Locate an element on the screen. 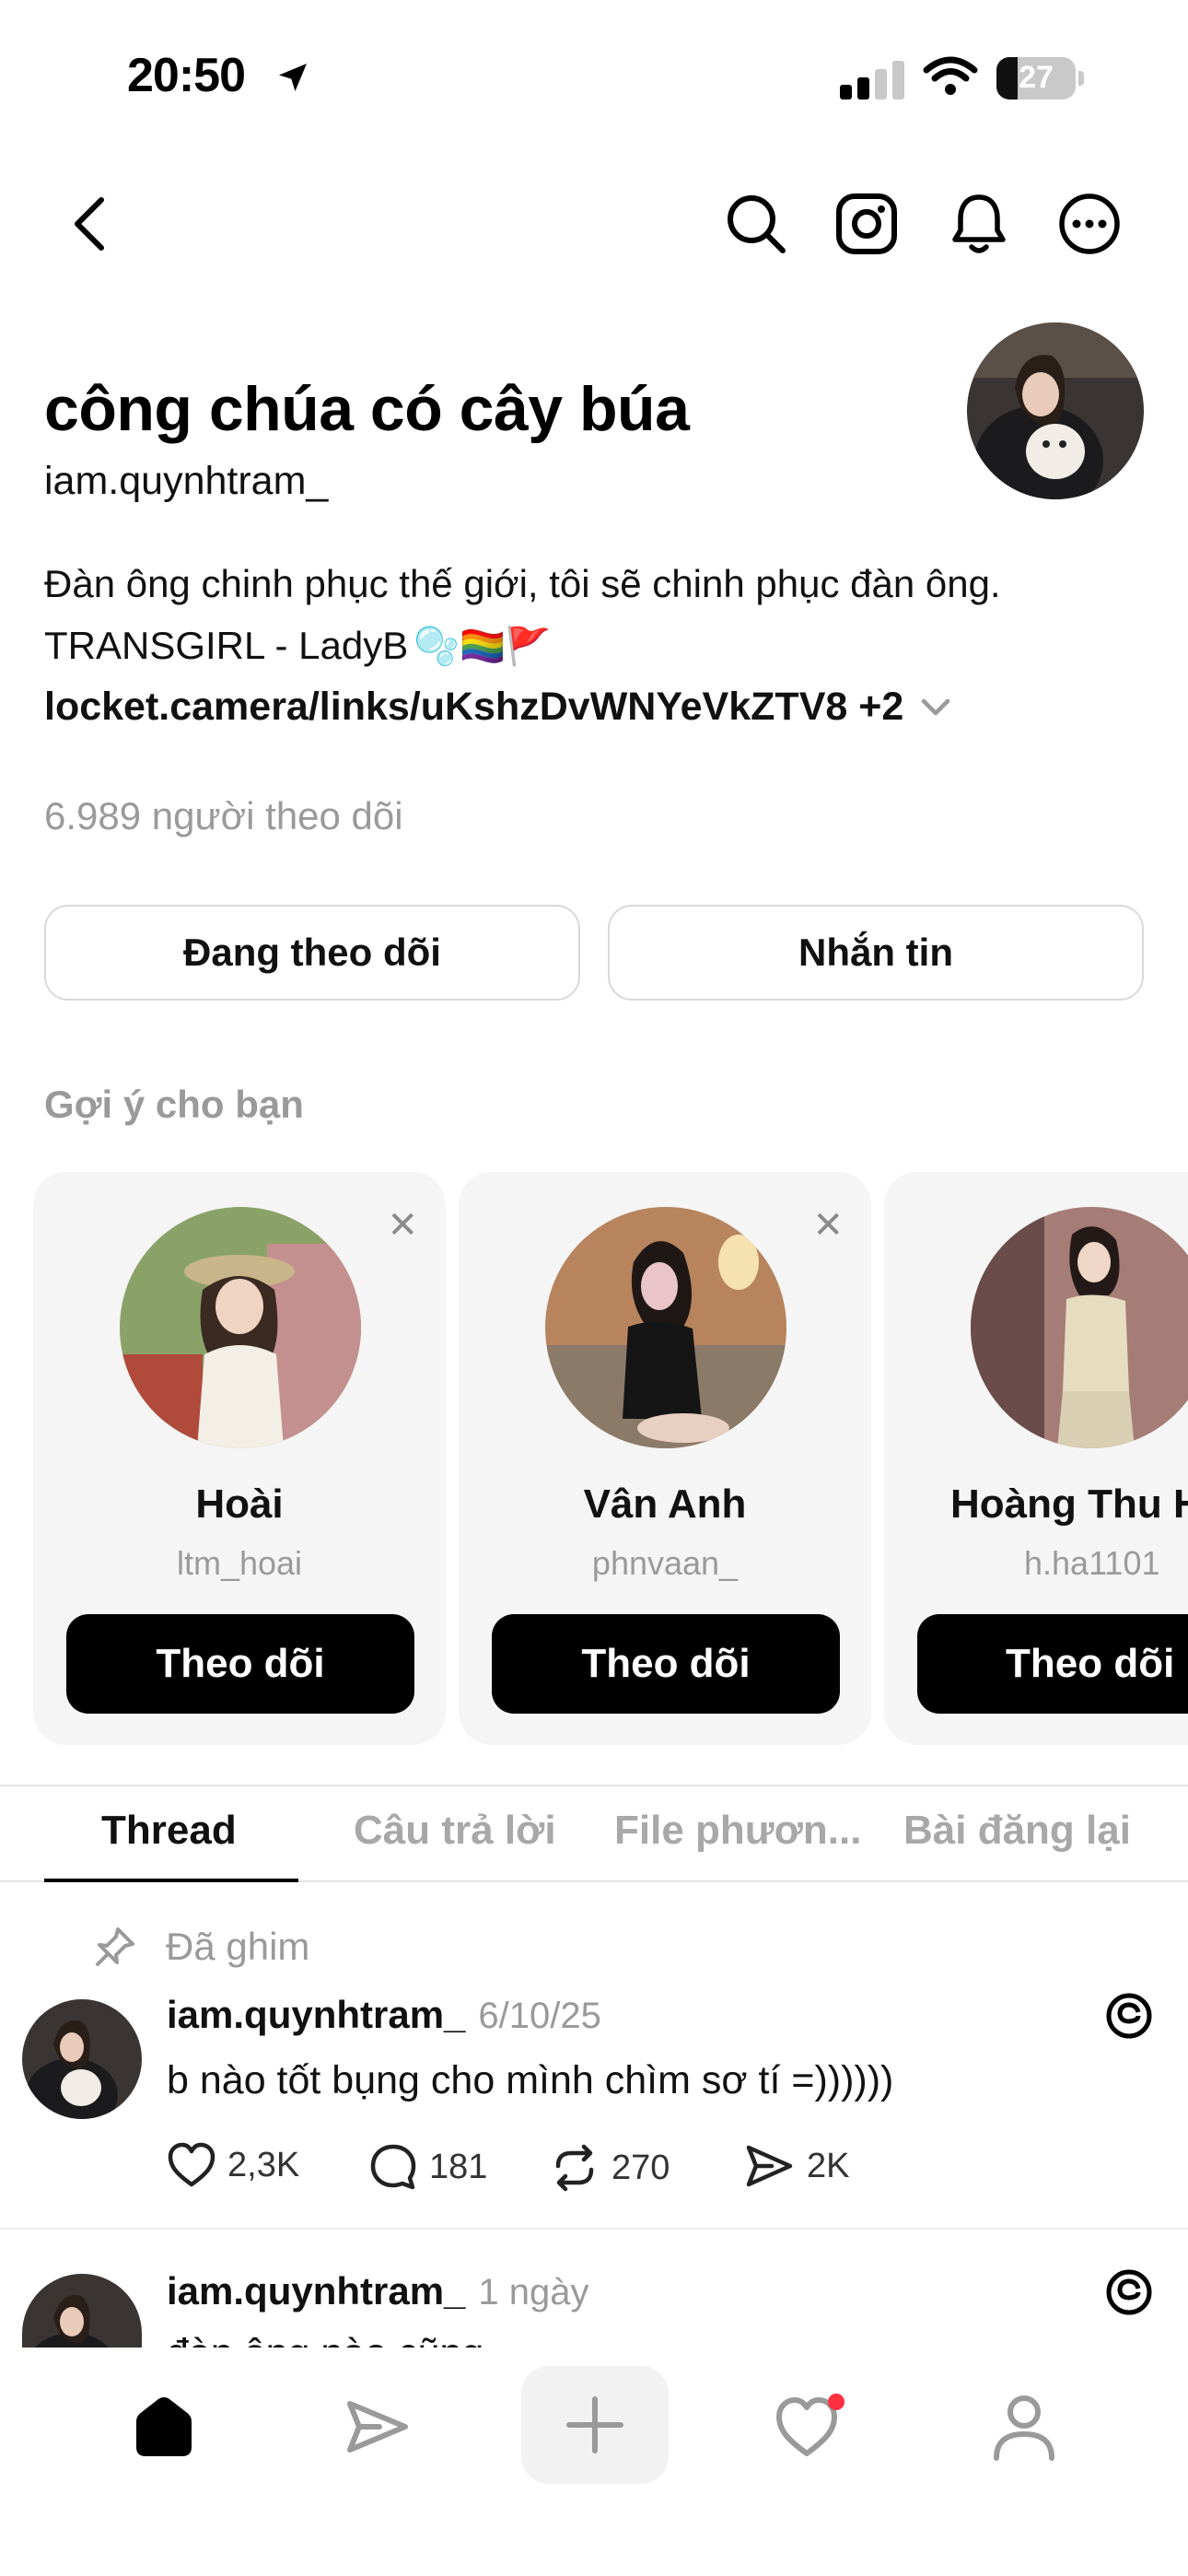 This screenshot has width=1188, height=2576. post-time: 1 ngày is located at coordinates (533, 2292).